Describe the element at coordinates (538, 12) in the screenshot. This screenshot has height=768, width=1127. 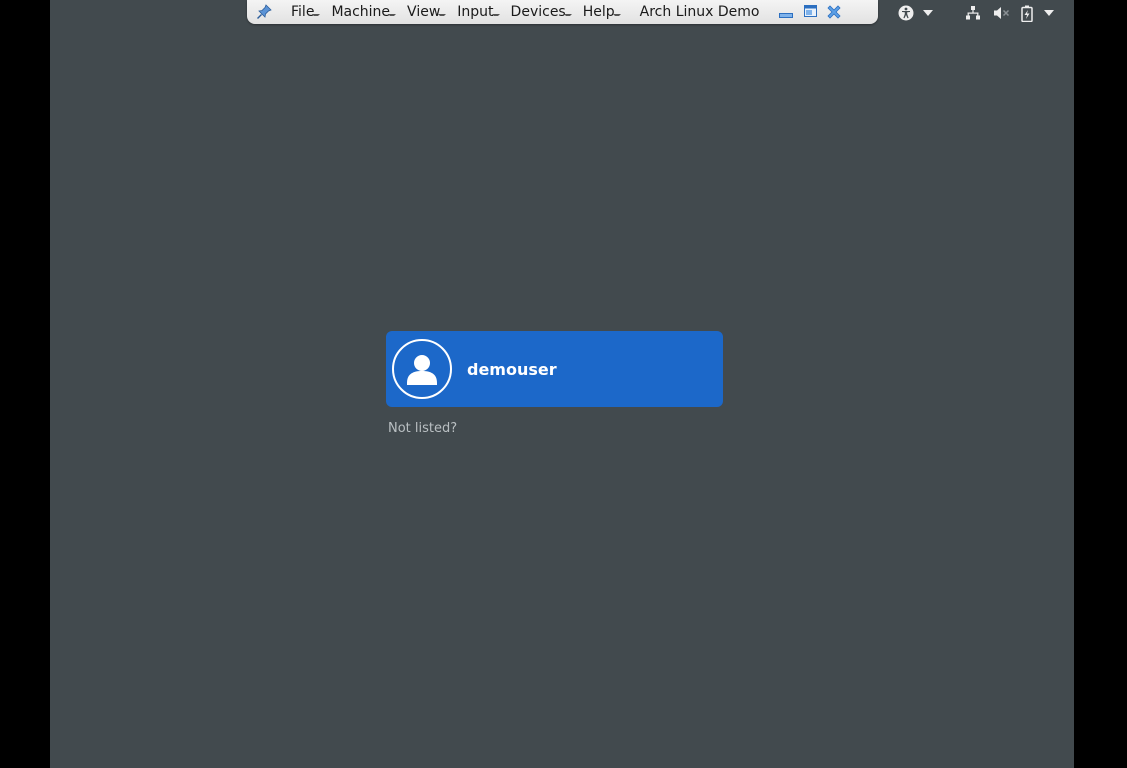
I see `menu-devices-label: Devices` at that location.